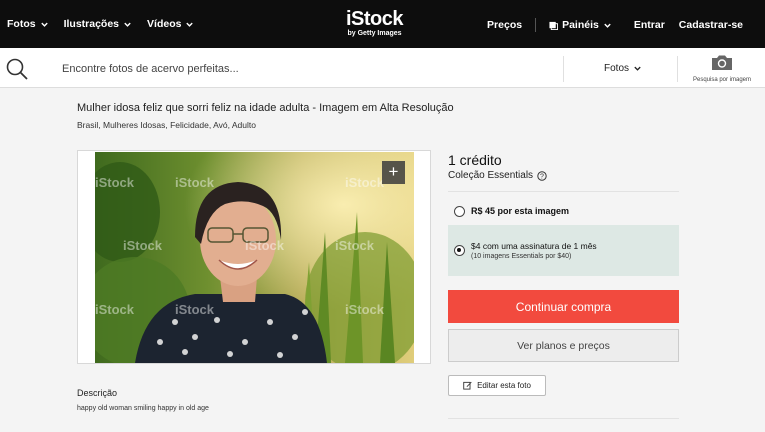 This screenshot has width=765, height=432. Describe the element at coordinates (615, 25) in the screenshot. I see `nav-right: Preços Painéis Entrar Cadastrar-se` at that location.